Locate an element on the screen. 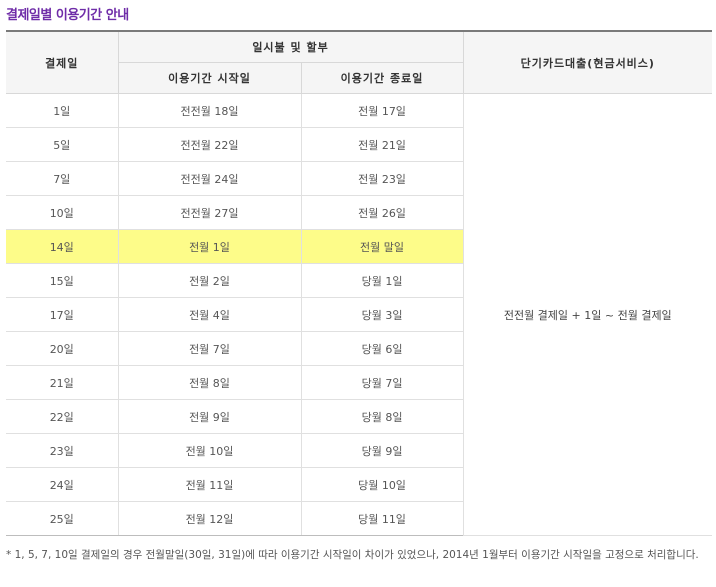 This screenshot has width=716, height=587. cell-payment-day: 17일 is located at coordinates (62, 314).